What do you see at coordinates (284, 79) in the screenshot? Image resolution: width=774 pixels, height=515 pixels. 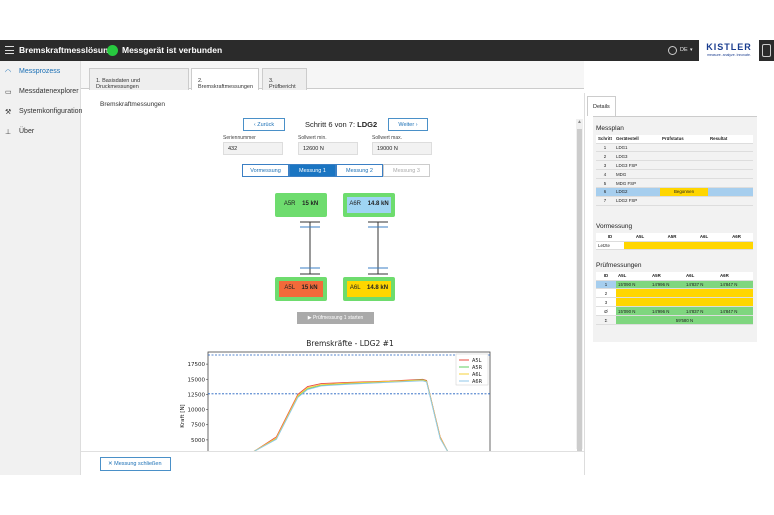 I see `tab-pruefbericht: 3. Prüfbericht` at bounding box center [284, 79].